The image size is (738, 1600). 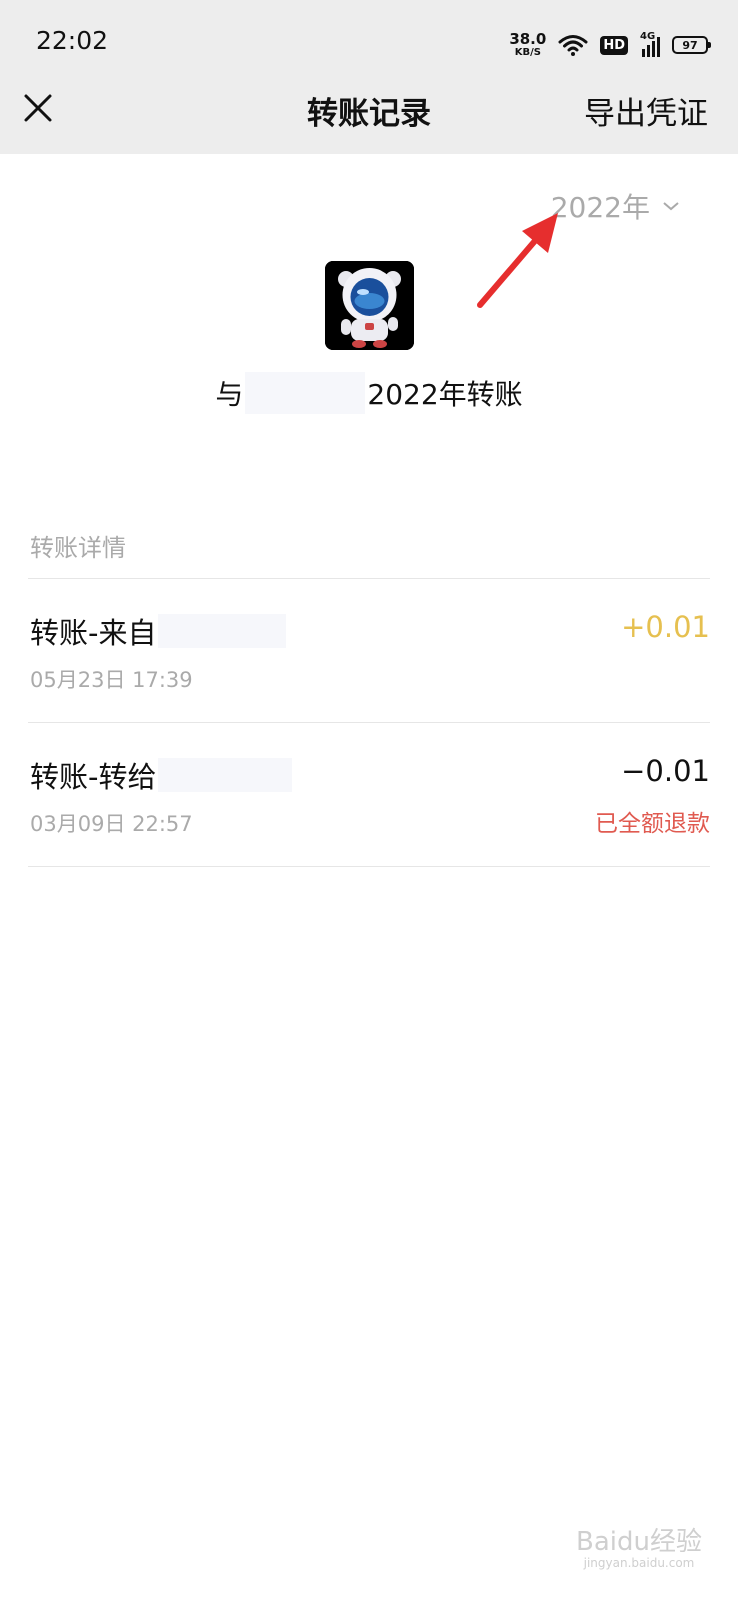 I want to click on section-title: 转账详情, so click(x=78, y=548).